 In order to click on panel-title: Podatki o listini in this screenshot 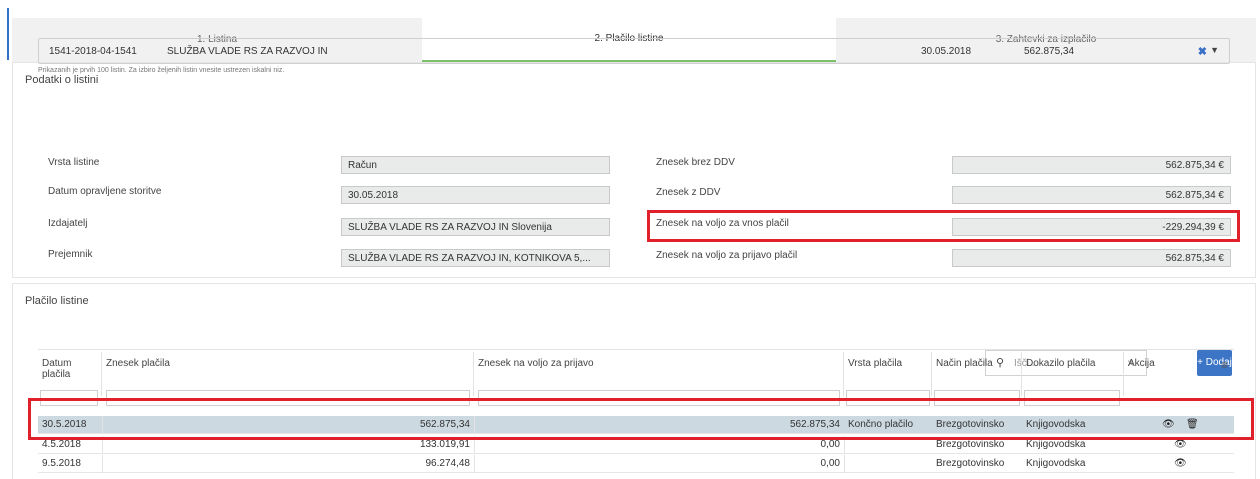, I will do `click(62, 80)`.